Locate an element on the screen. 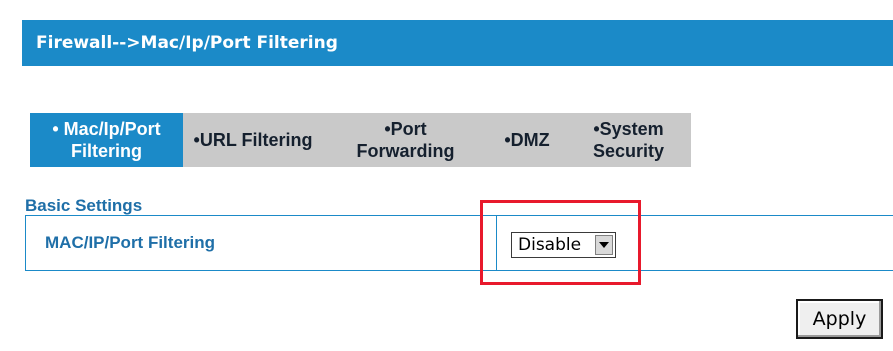 Image resolution: width=893 pixels, height=351 pixels. tab-port-forwarding: •Port Forwarding is located at coordinates (405, 140).